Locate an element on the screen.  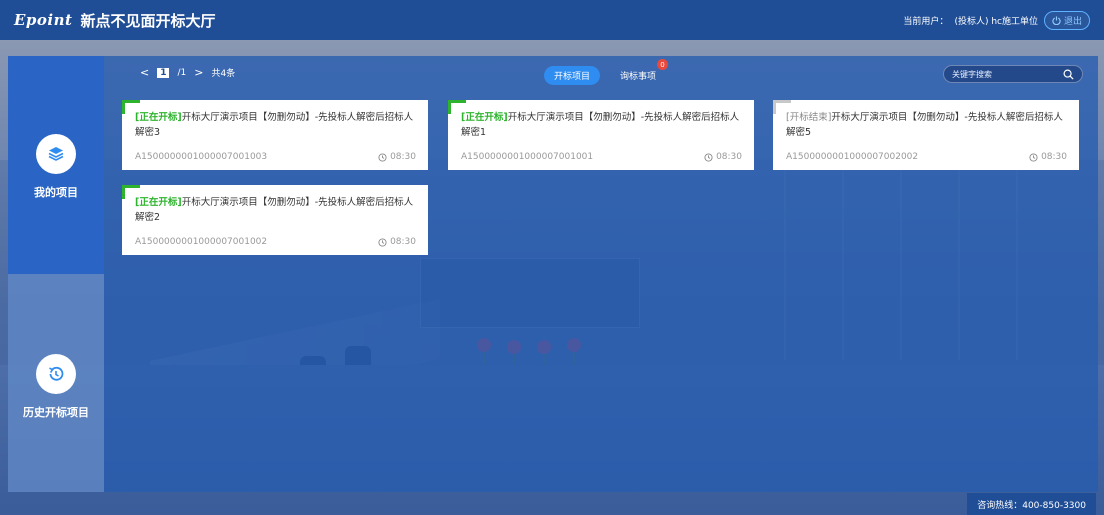
next-page-button: > is located at coordinates (198, 72).